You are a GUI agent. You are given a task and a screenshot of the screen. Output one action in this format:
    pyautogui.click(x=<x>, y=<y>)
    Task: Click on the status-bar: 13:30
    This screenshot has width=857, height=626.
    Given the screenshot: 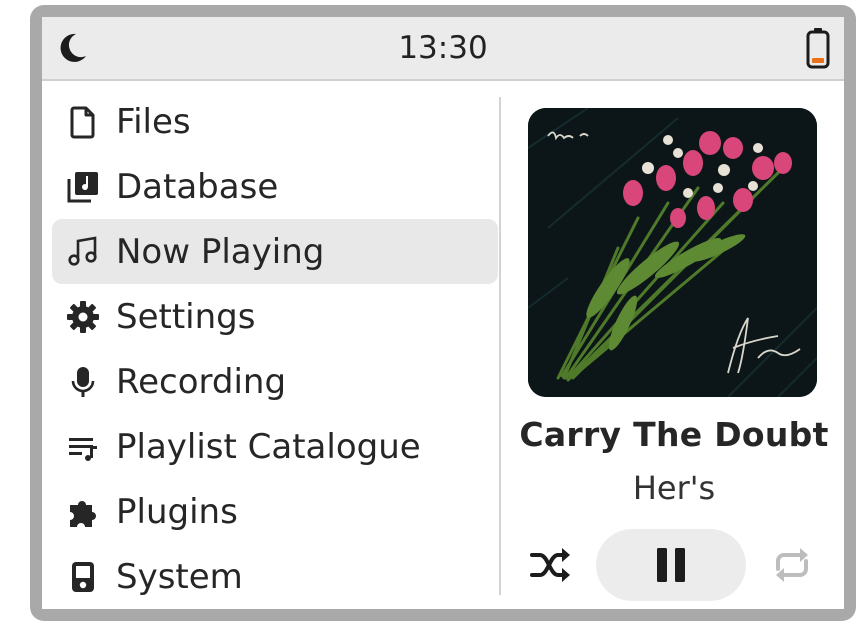 What is the action you would take?
    pyautogui.click(x=443, y=49)
    